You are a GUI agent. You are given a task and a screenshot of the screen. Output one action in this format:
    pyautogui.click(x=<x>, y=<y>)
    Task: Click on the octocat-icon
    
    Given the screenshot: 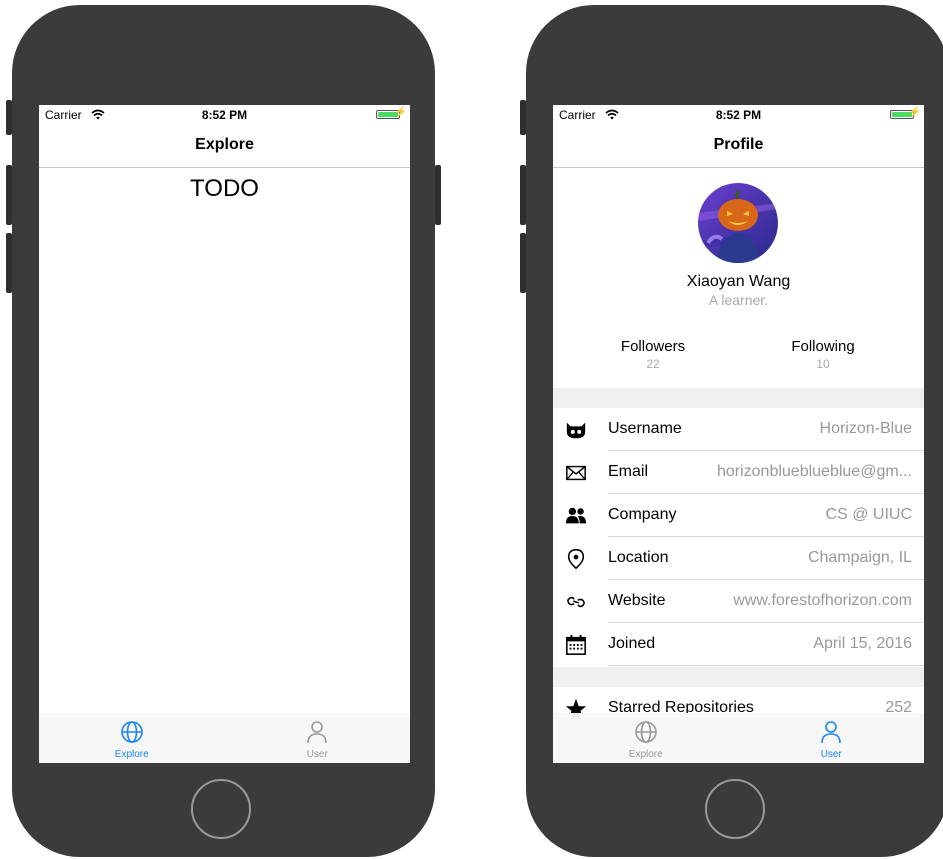 What is the action you would take?
    pyautogui.click(x=576, y=430)
    